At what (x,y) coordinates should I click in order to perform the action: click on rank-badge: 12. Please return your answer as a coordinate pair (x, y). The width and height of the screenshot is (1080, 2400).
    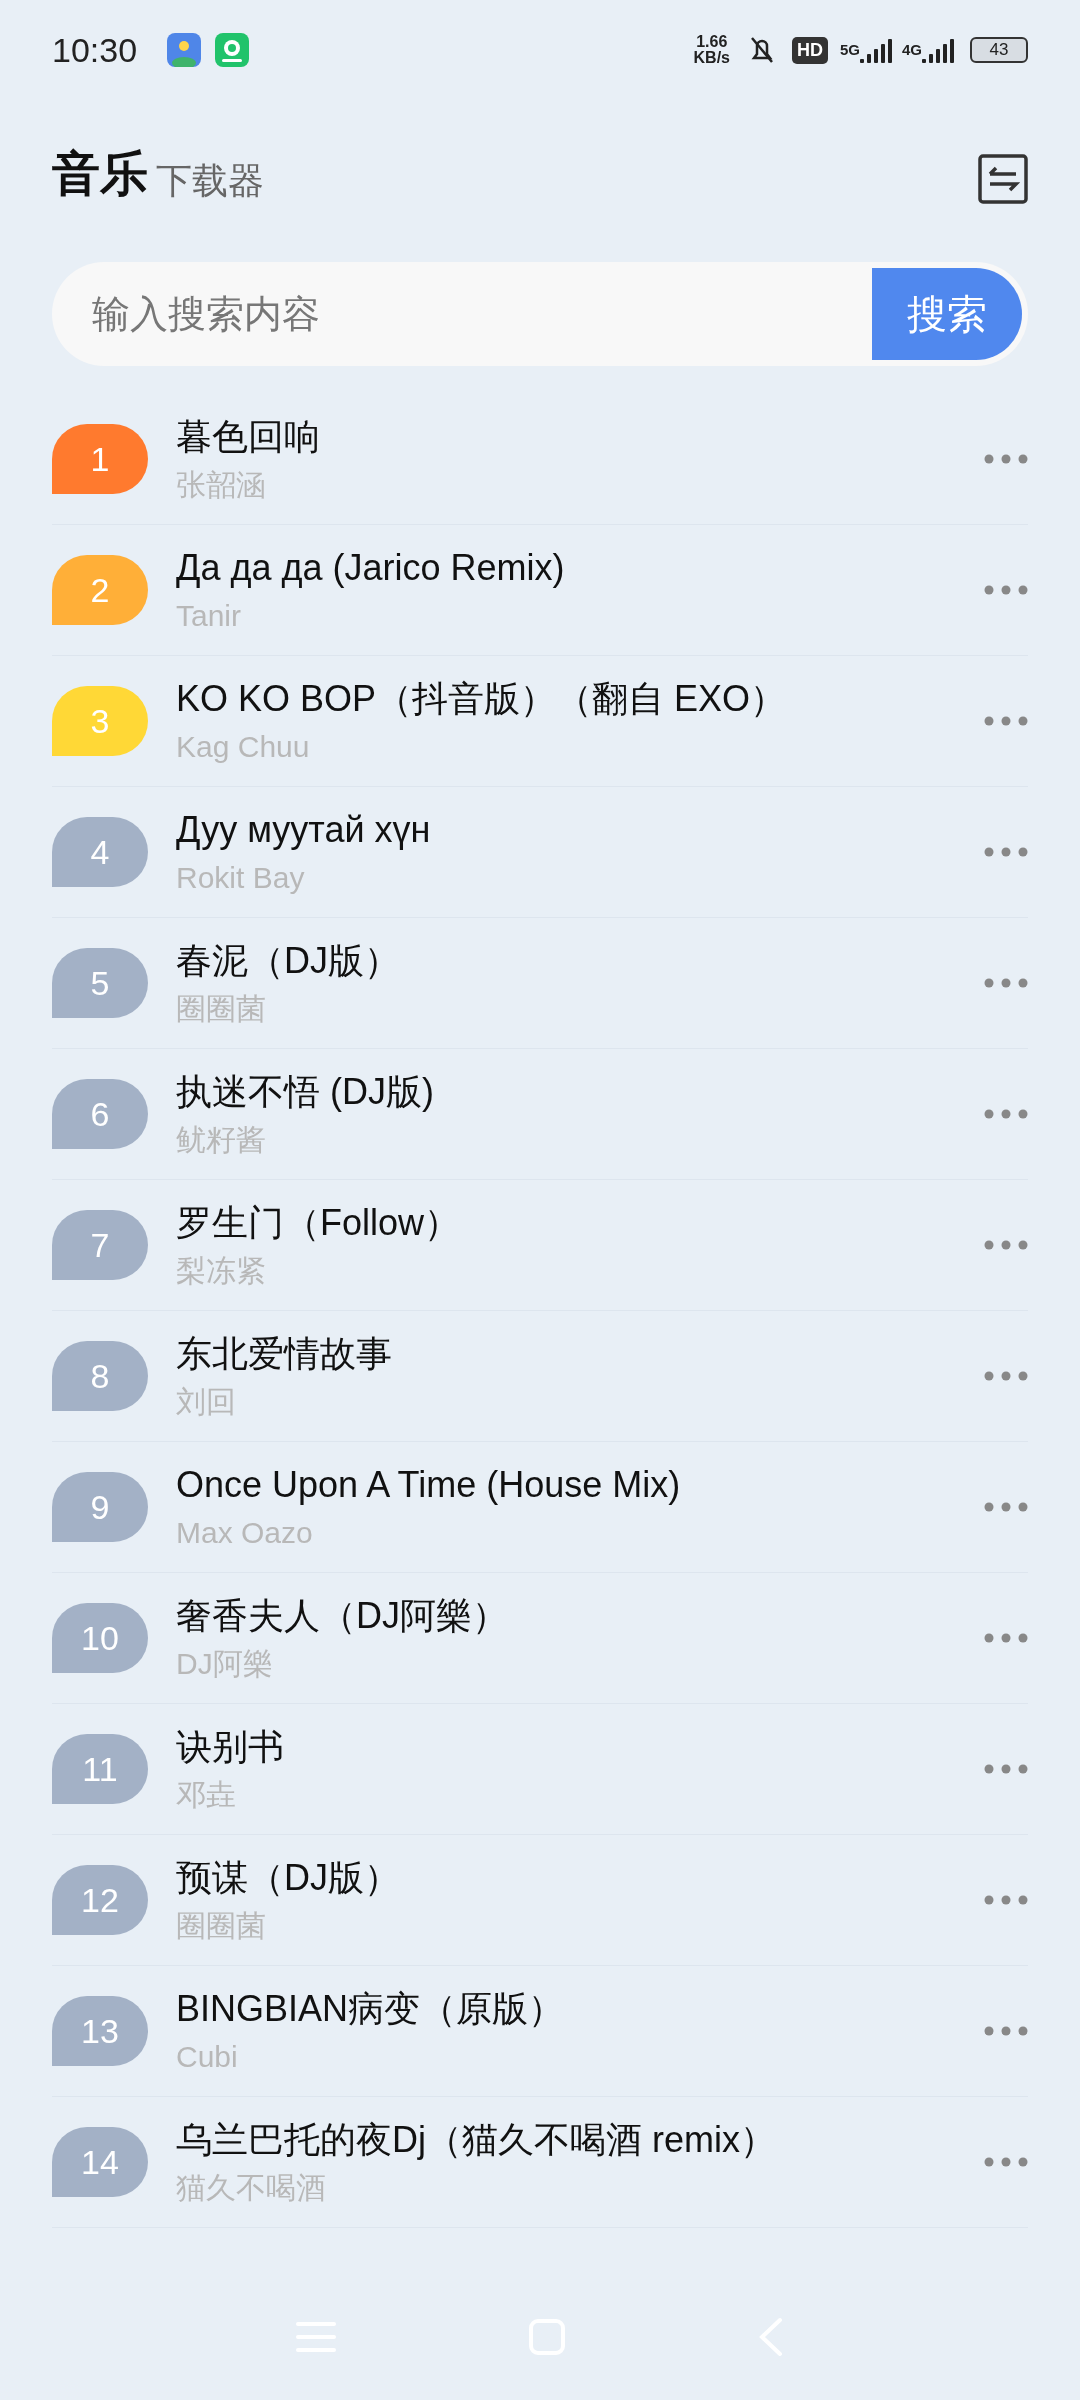
    Looking at the image, I should click on (100, 1900).